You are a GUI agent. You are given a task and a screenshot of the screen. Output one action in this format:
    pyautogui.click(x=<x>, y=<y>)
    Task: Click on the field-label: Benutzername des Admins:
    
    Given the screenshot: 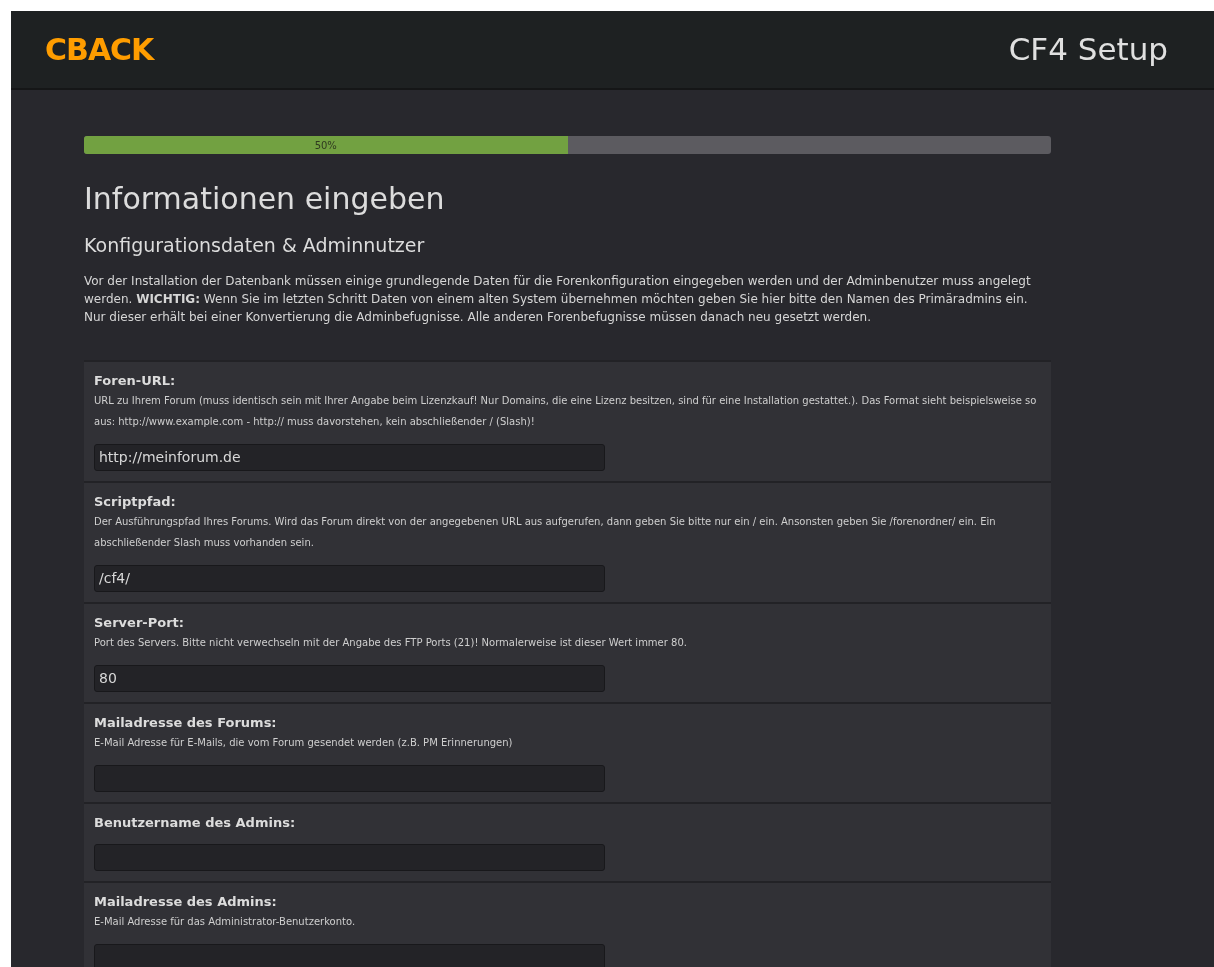 What is the action you would take?
    pyautogui.click(x=195, y=822)
    